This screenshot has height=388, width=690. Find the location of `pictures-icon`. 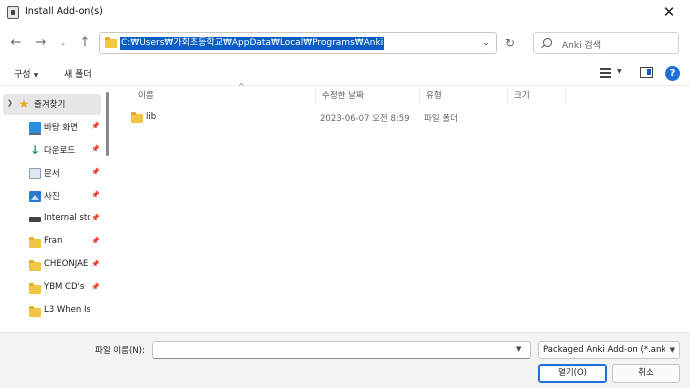

pictures-icon is located at coordinates (35, 196).